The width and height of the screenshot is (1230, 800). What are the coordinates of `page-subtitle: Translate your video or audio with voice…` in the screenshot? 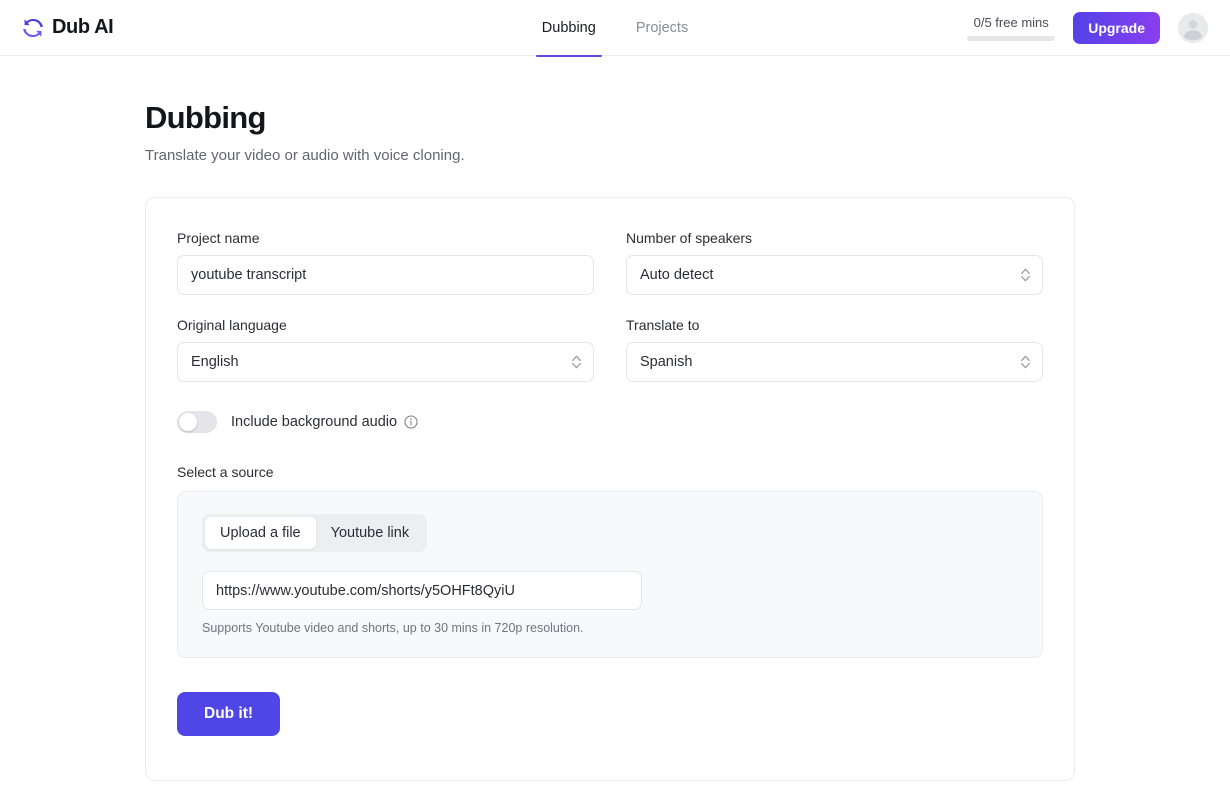 It's located at (305, 155).